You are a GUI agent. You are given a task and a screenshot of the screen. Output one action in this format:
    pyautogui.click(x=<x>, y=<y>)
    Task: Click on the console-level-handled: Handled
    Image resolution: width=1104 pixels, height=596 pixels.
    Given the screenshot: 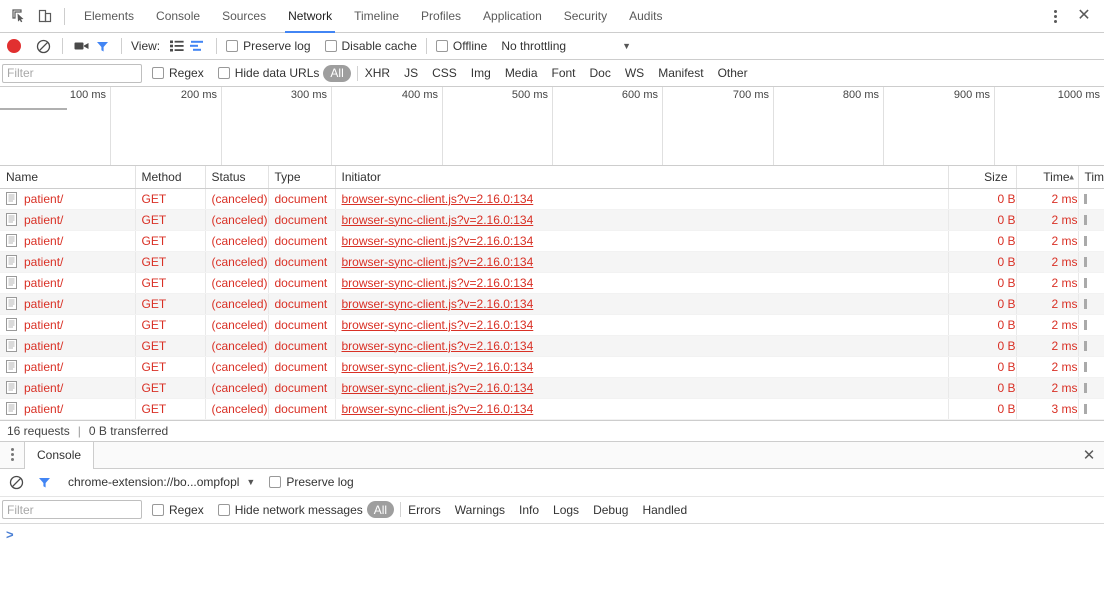 What is the action you would take?
    pyautogui.click(x=664, y=510)
    